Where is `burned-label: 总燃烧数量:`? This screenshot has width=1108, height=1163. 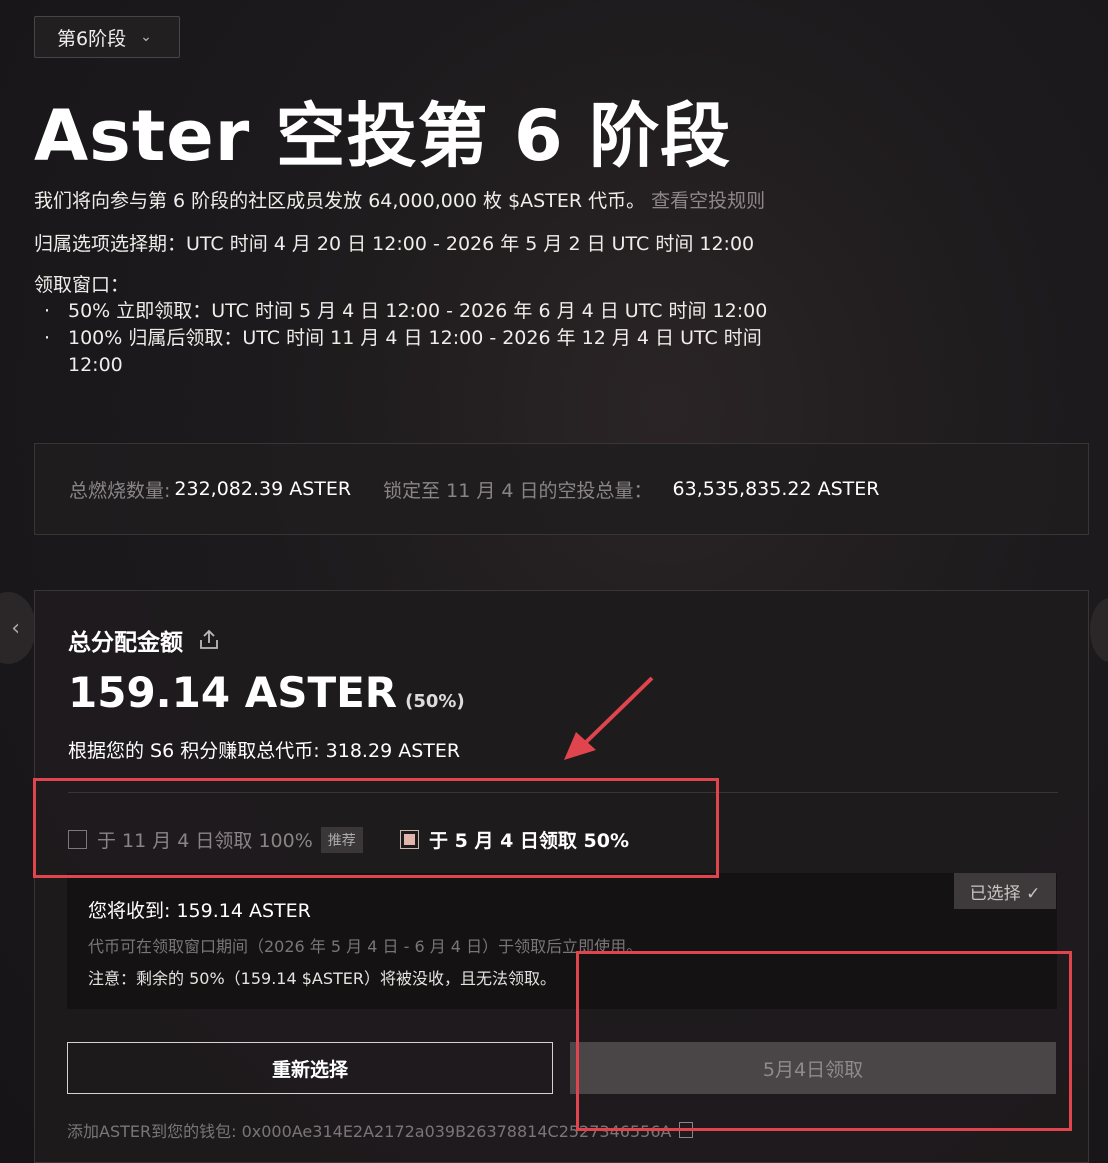
burned-label: 总燃烧数量: is located at coordinates (120, 490).